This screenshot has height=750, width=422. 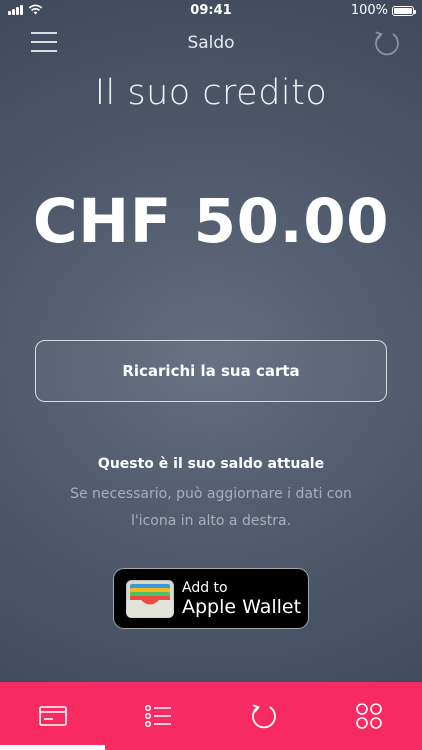 I want to click on info-title: Questo è il suo saldo attuale, so click(x=211, y=464).